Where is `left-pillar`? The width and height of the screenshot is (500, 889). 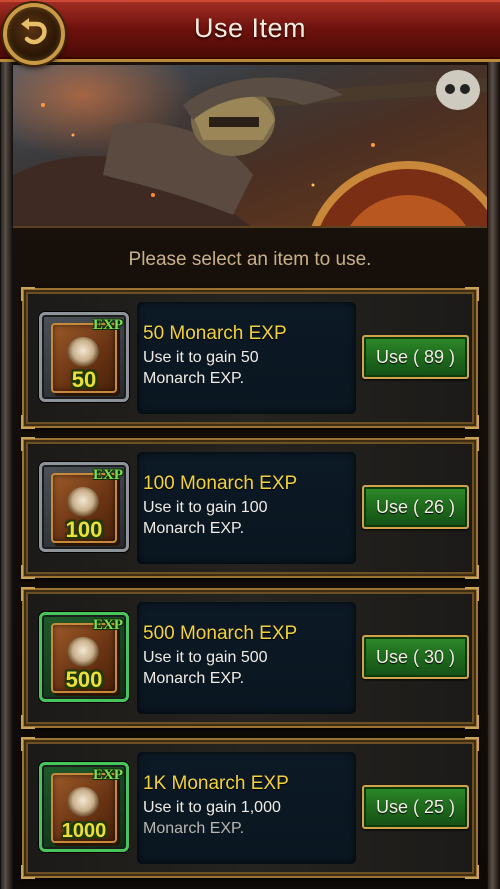 left-pillar is located at coordinates (6, 475).